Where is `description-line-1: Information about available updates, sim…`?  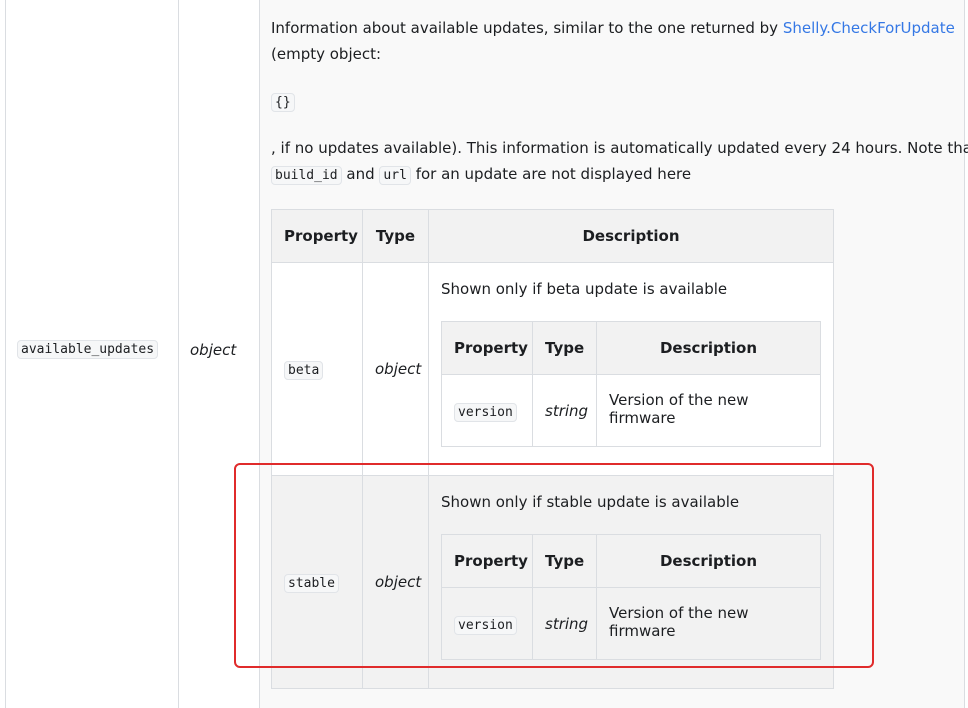 description-line-1: Information about available updates, sim… is located at coordinates (613, 28).